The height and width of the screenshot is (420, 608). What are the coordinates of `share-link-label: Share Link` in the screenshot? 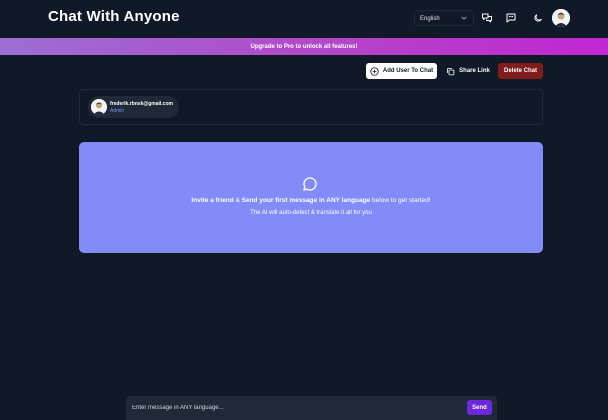 It's located at (474, 71).